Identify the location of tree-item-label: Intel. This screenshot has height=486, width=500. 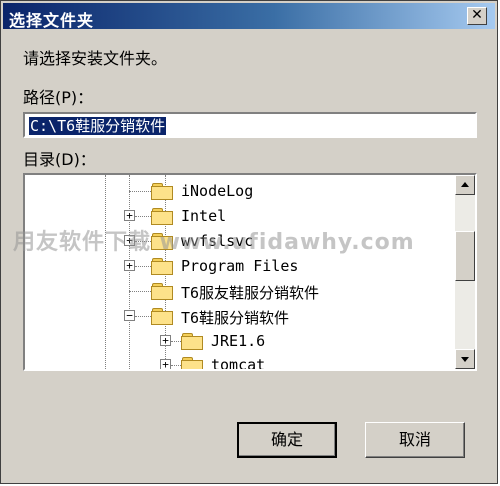
(204, 216).